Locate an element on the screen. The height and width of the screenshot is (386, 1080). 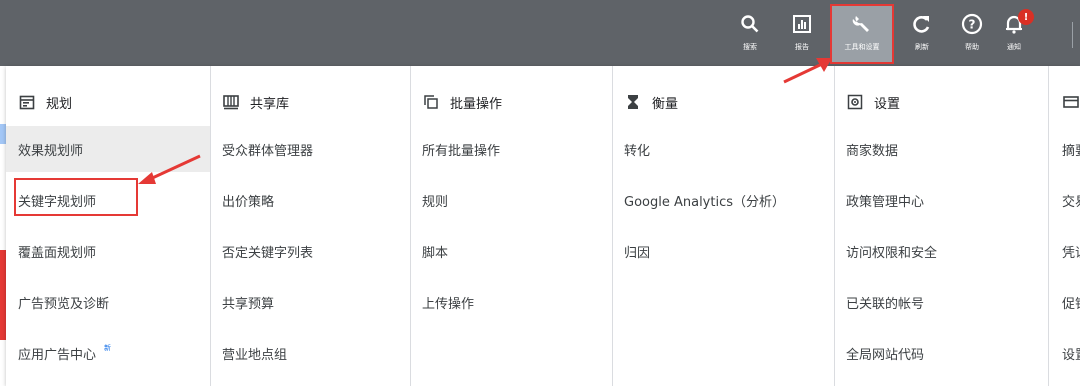
calendar-icon is located at coordinates (27, 102).